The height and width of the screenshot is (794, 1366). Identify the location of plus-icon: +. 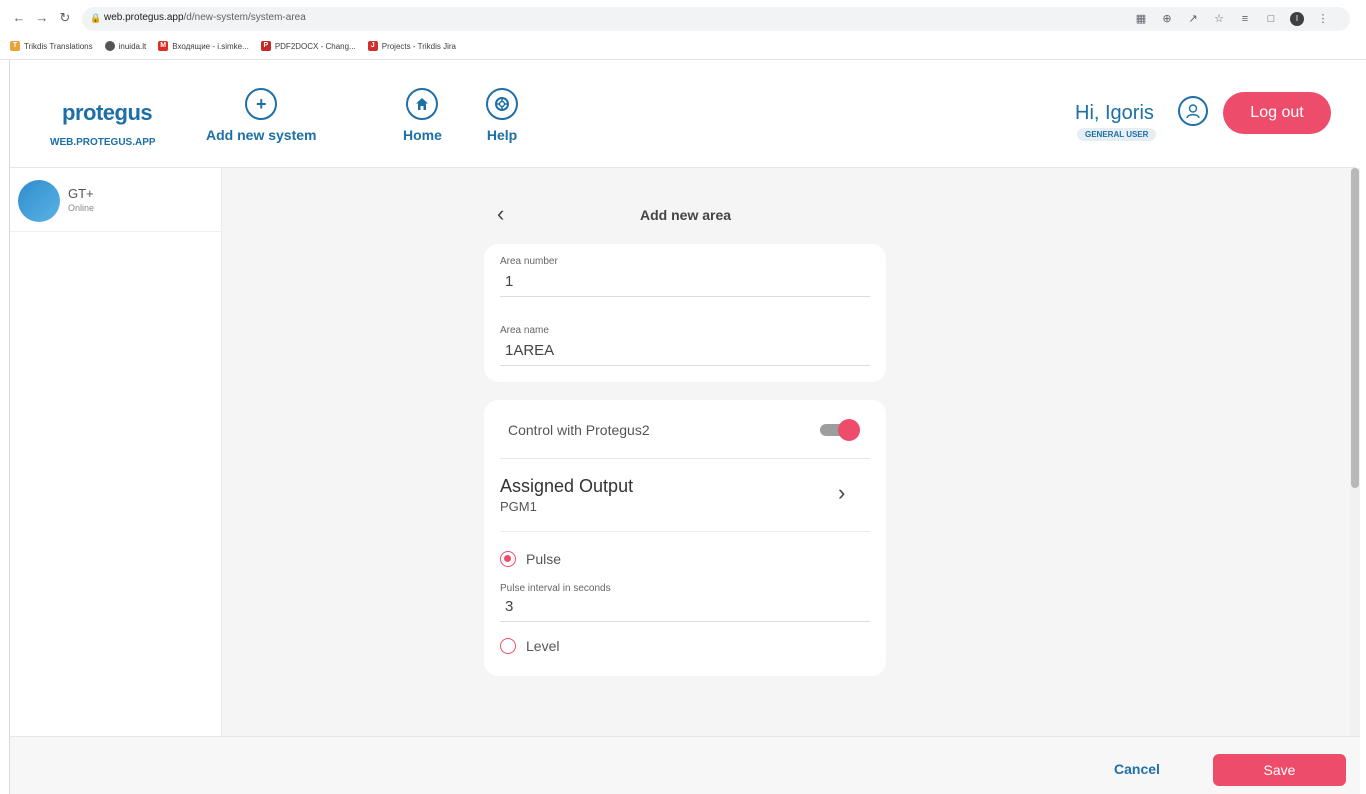
(261, 104).